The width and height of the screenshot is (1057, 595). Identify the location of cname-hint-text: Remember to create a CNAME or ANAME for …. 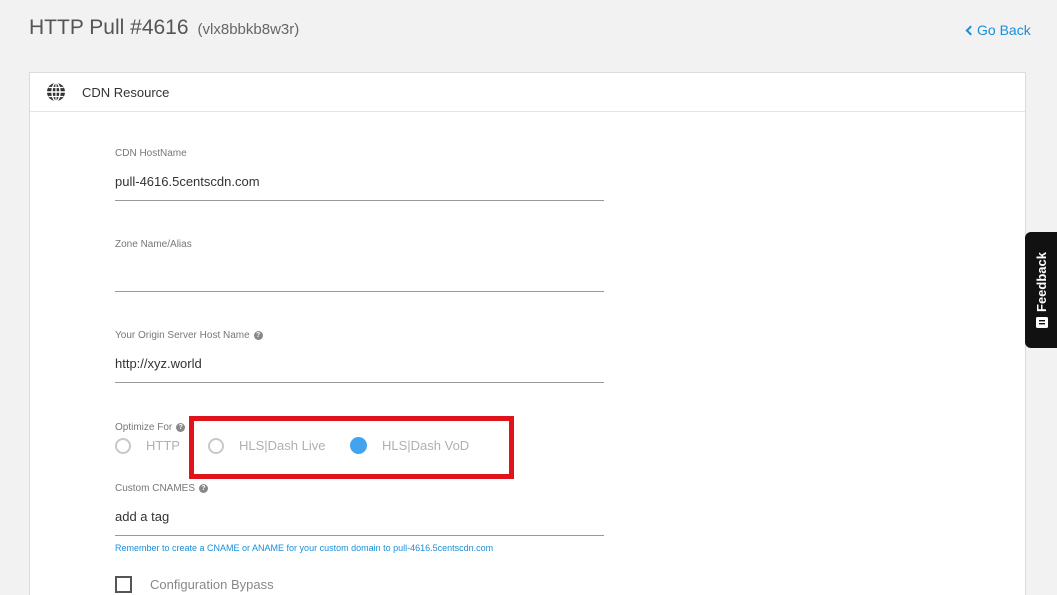
(304, 548).